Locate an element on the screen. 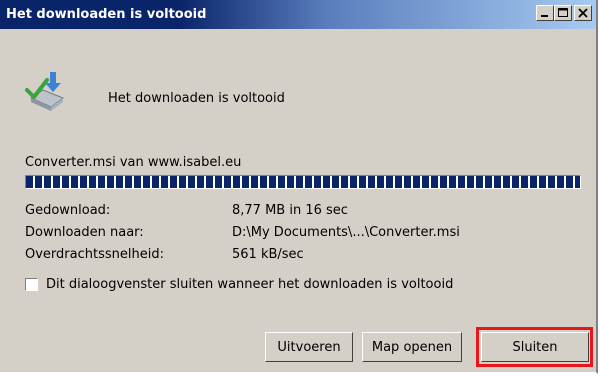 Image resolution: width=601 pixels, height=378 pixels. close-icon is located at coordinates (583, 13).